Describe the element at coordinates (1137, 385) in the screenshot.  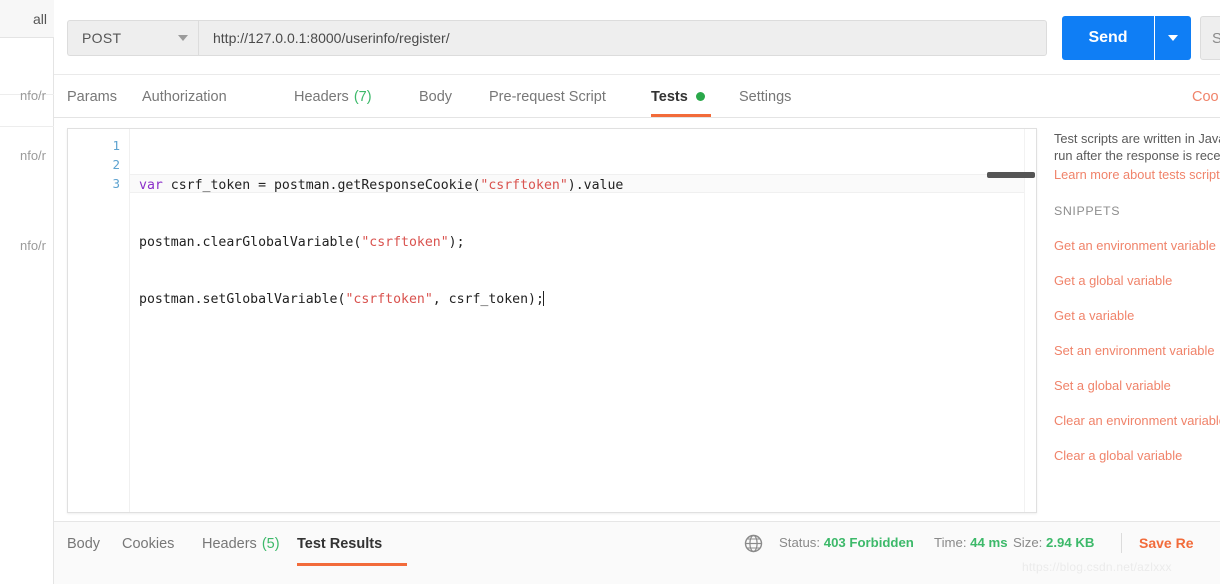
I see `snippet-item: Set a global variable` at that location.